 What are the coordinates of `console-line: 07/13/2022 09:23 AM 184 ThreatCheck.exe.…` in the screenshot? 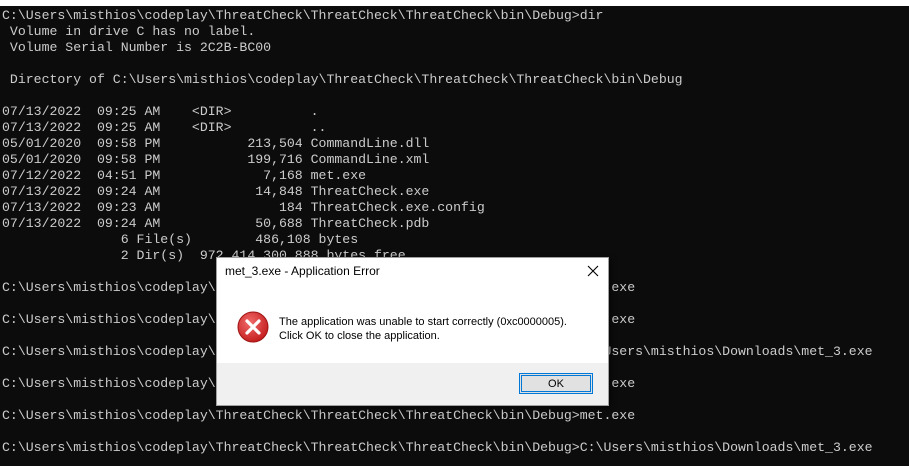 It's located at (243, 207).